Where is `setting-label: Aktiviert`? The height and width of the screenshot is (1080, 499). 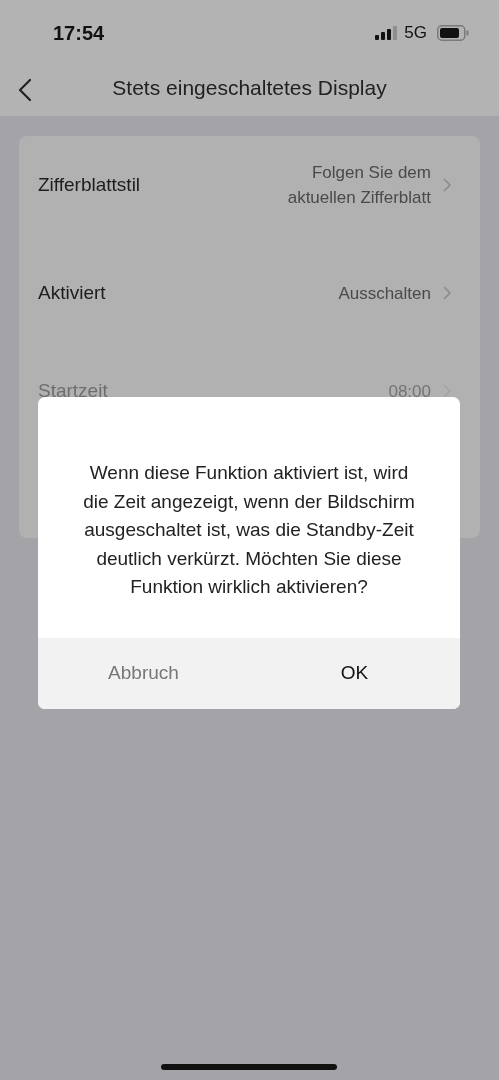 setting-label: Aktiviert is located at coordinates (72, 293).